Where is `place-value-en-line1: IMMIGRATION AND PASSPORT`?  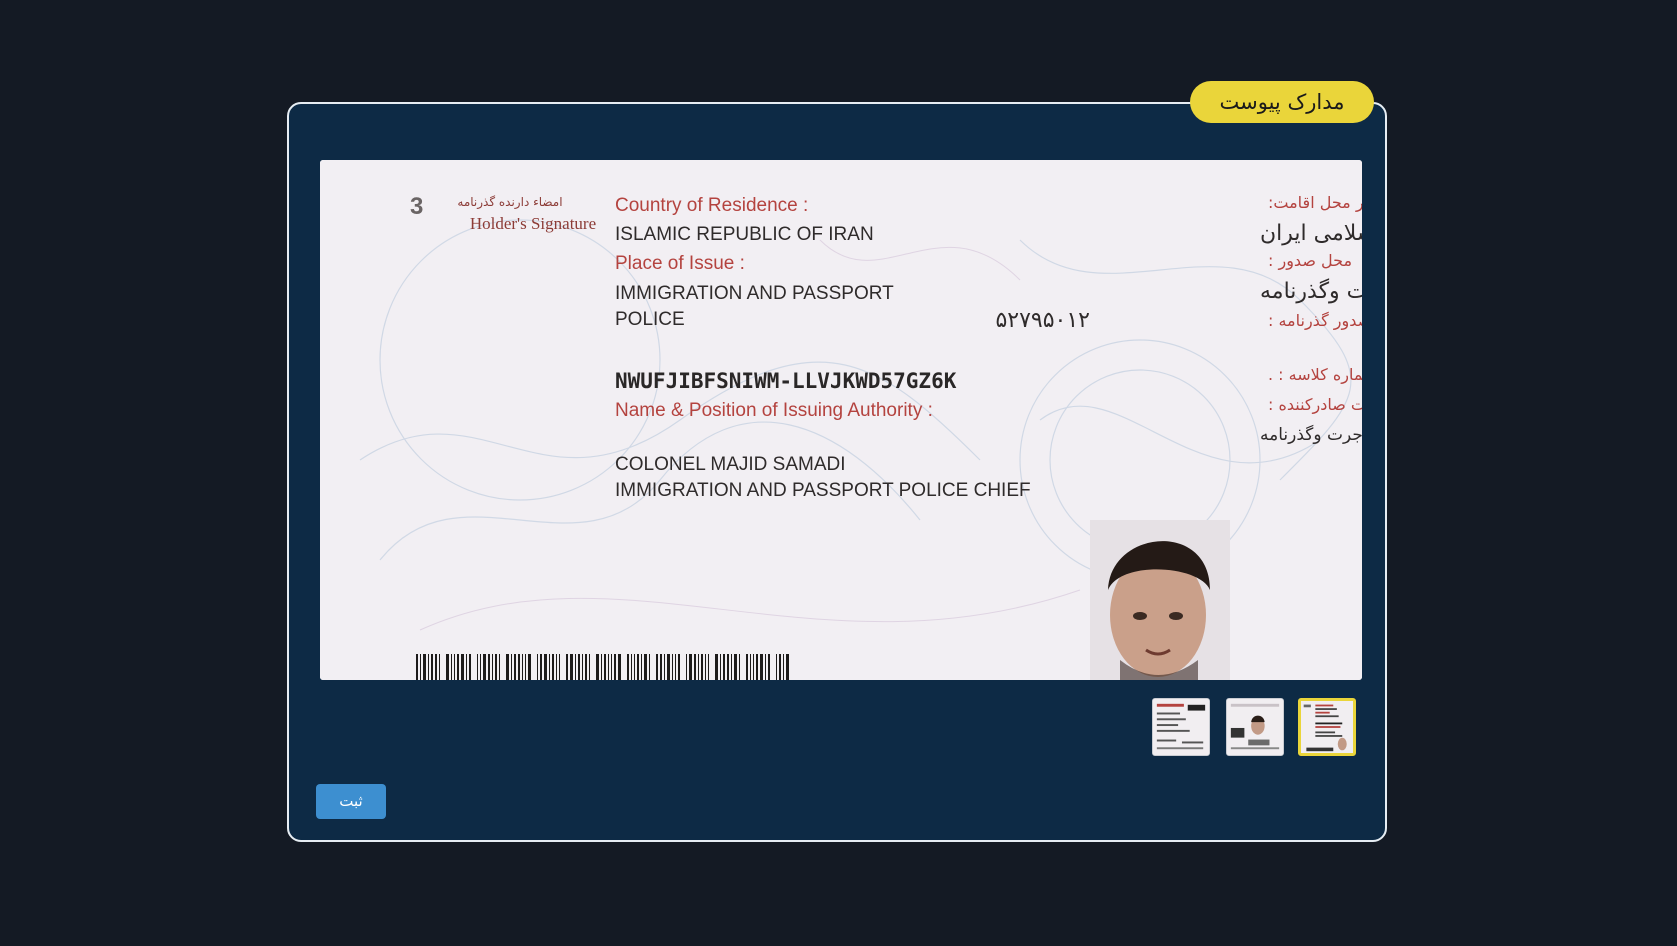 place-value-en-line1: IMMIGRATION AND PASSPORT is located at coordinates (754, 293).